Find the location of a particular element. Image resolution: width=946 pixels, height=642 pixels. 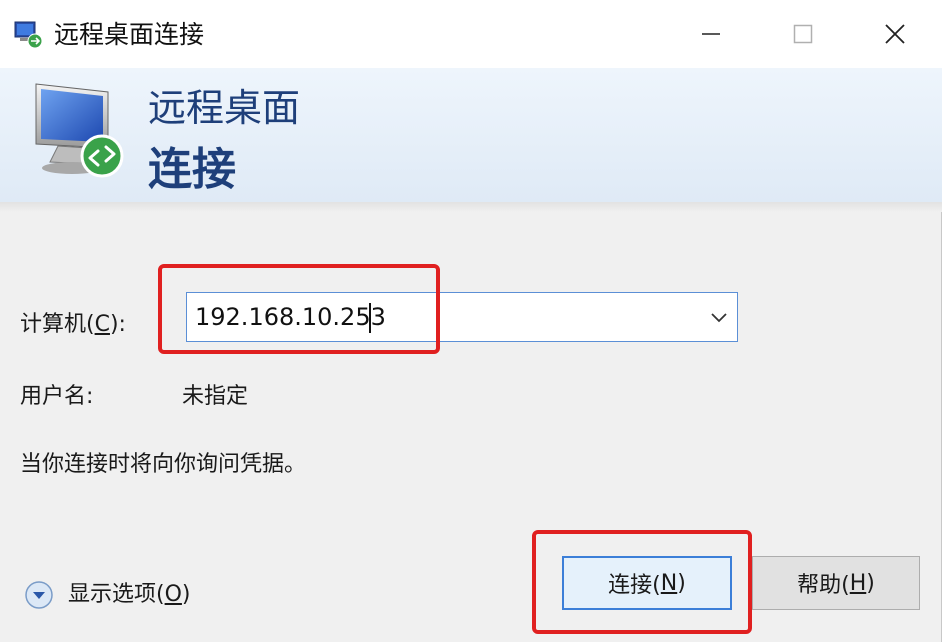

show-options-toggle: 显示选项(O) is located at coordinates (107, 595).